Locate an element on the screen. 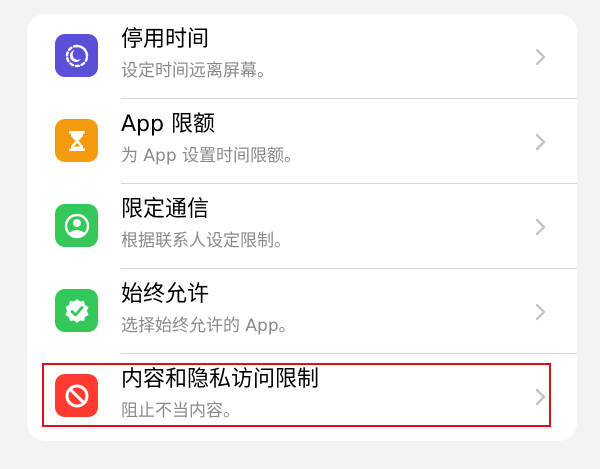  content-privacy-title: 内容和隐私访问限制 is located at coordinates (220, 379).